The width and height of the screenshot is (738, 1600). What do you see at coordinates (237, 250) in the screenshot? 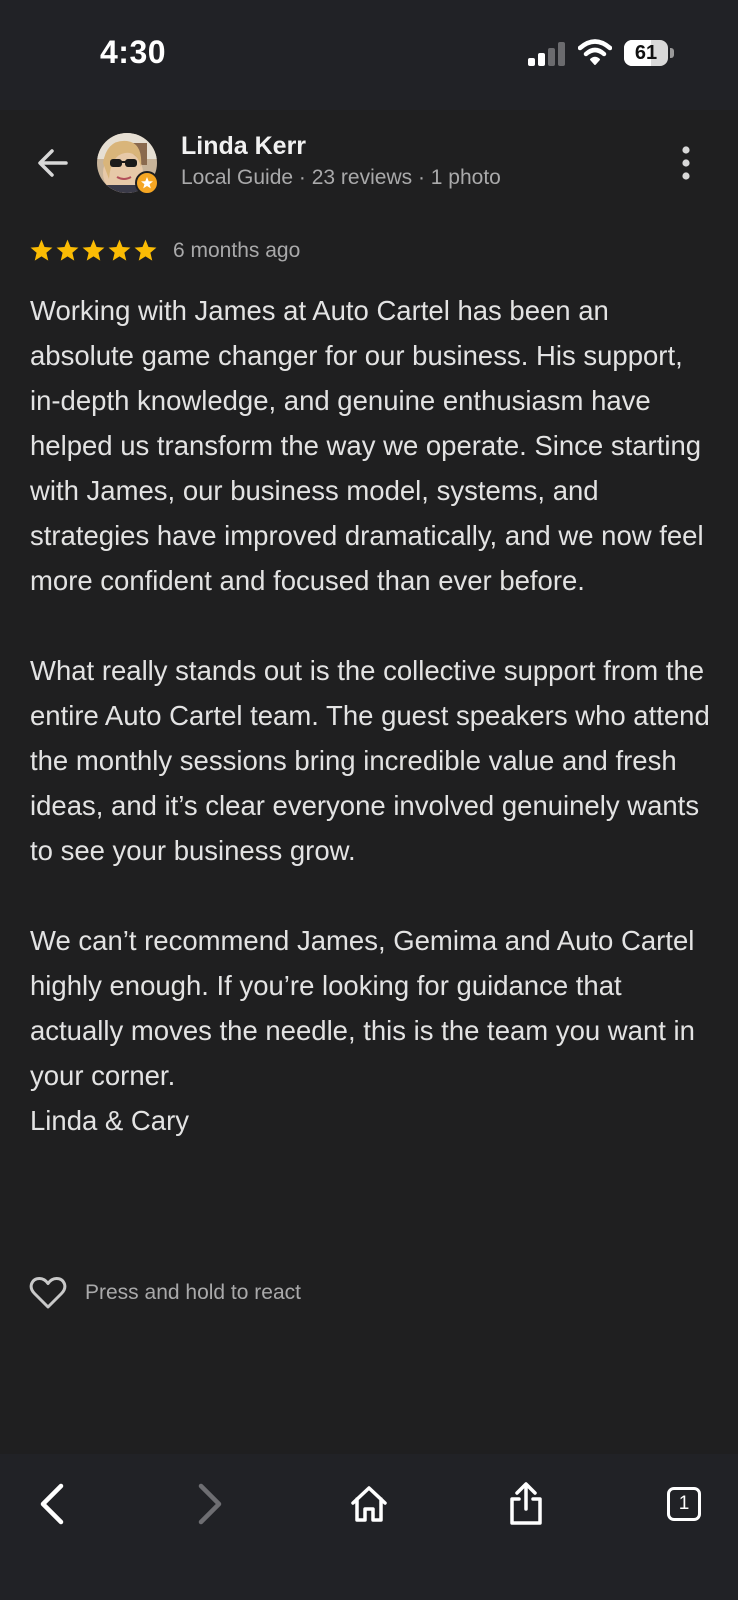
I see `review-date: 6 months ago` at bounding box center [237, 250].